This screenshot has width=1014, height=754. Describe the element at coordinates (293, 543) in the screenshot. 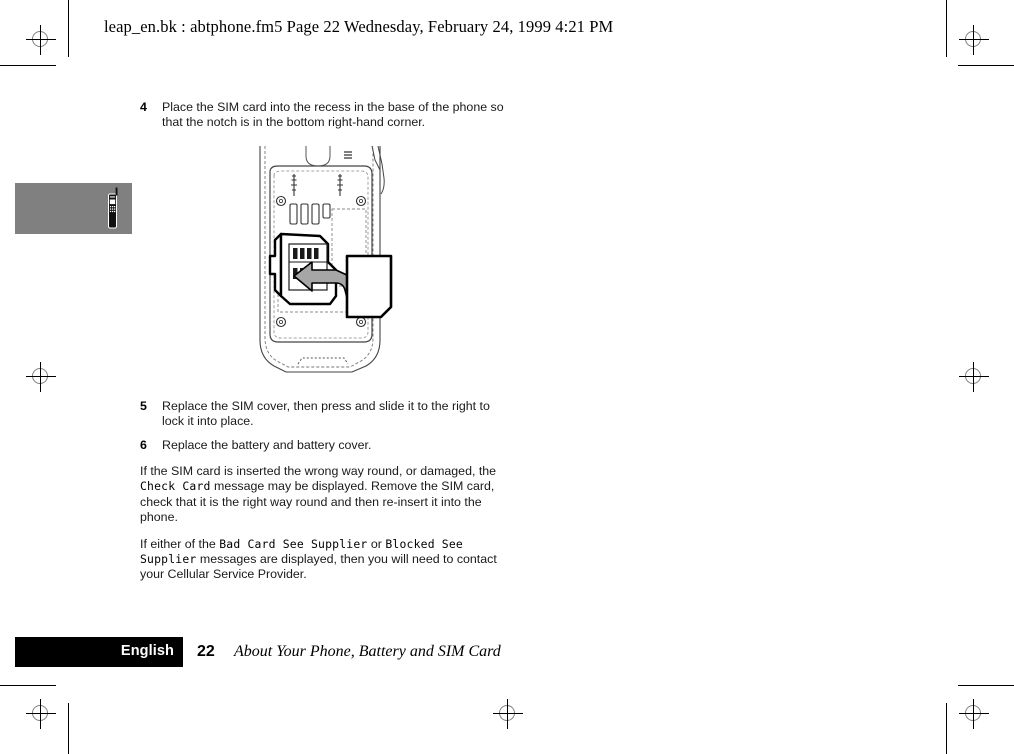

I see `lcd-message-text: Bad Card See Supplier` at that location.